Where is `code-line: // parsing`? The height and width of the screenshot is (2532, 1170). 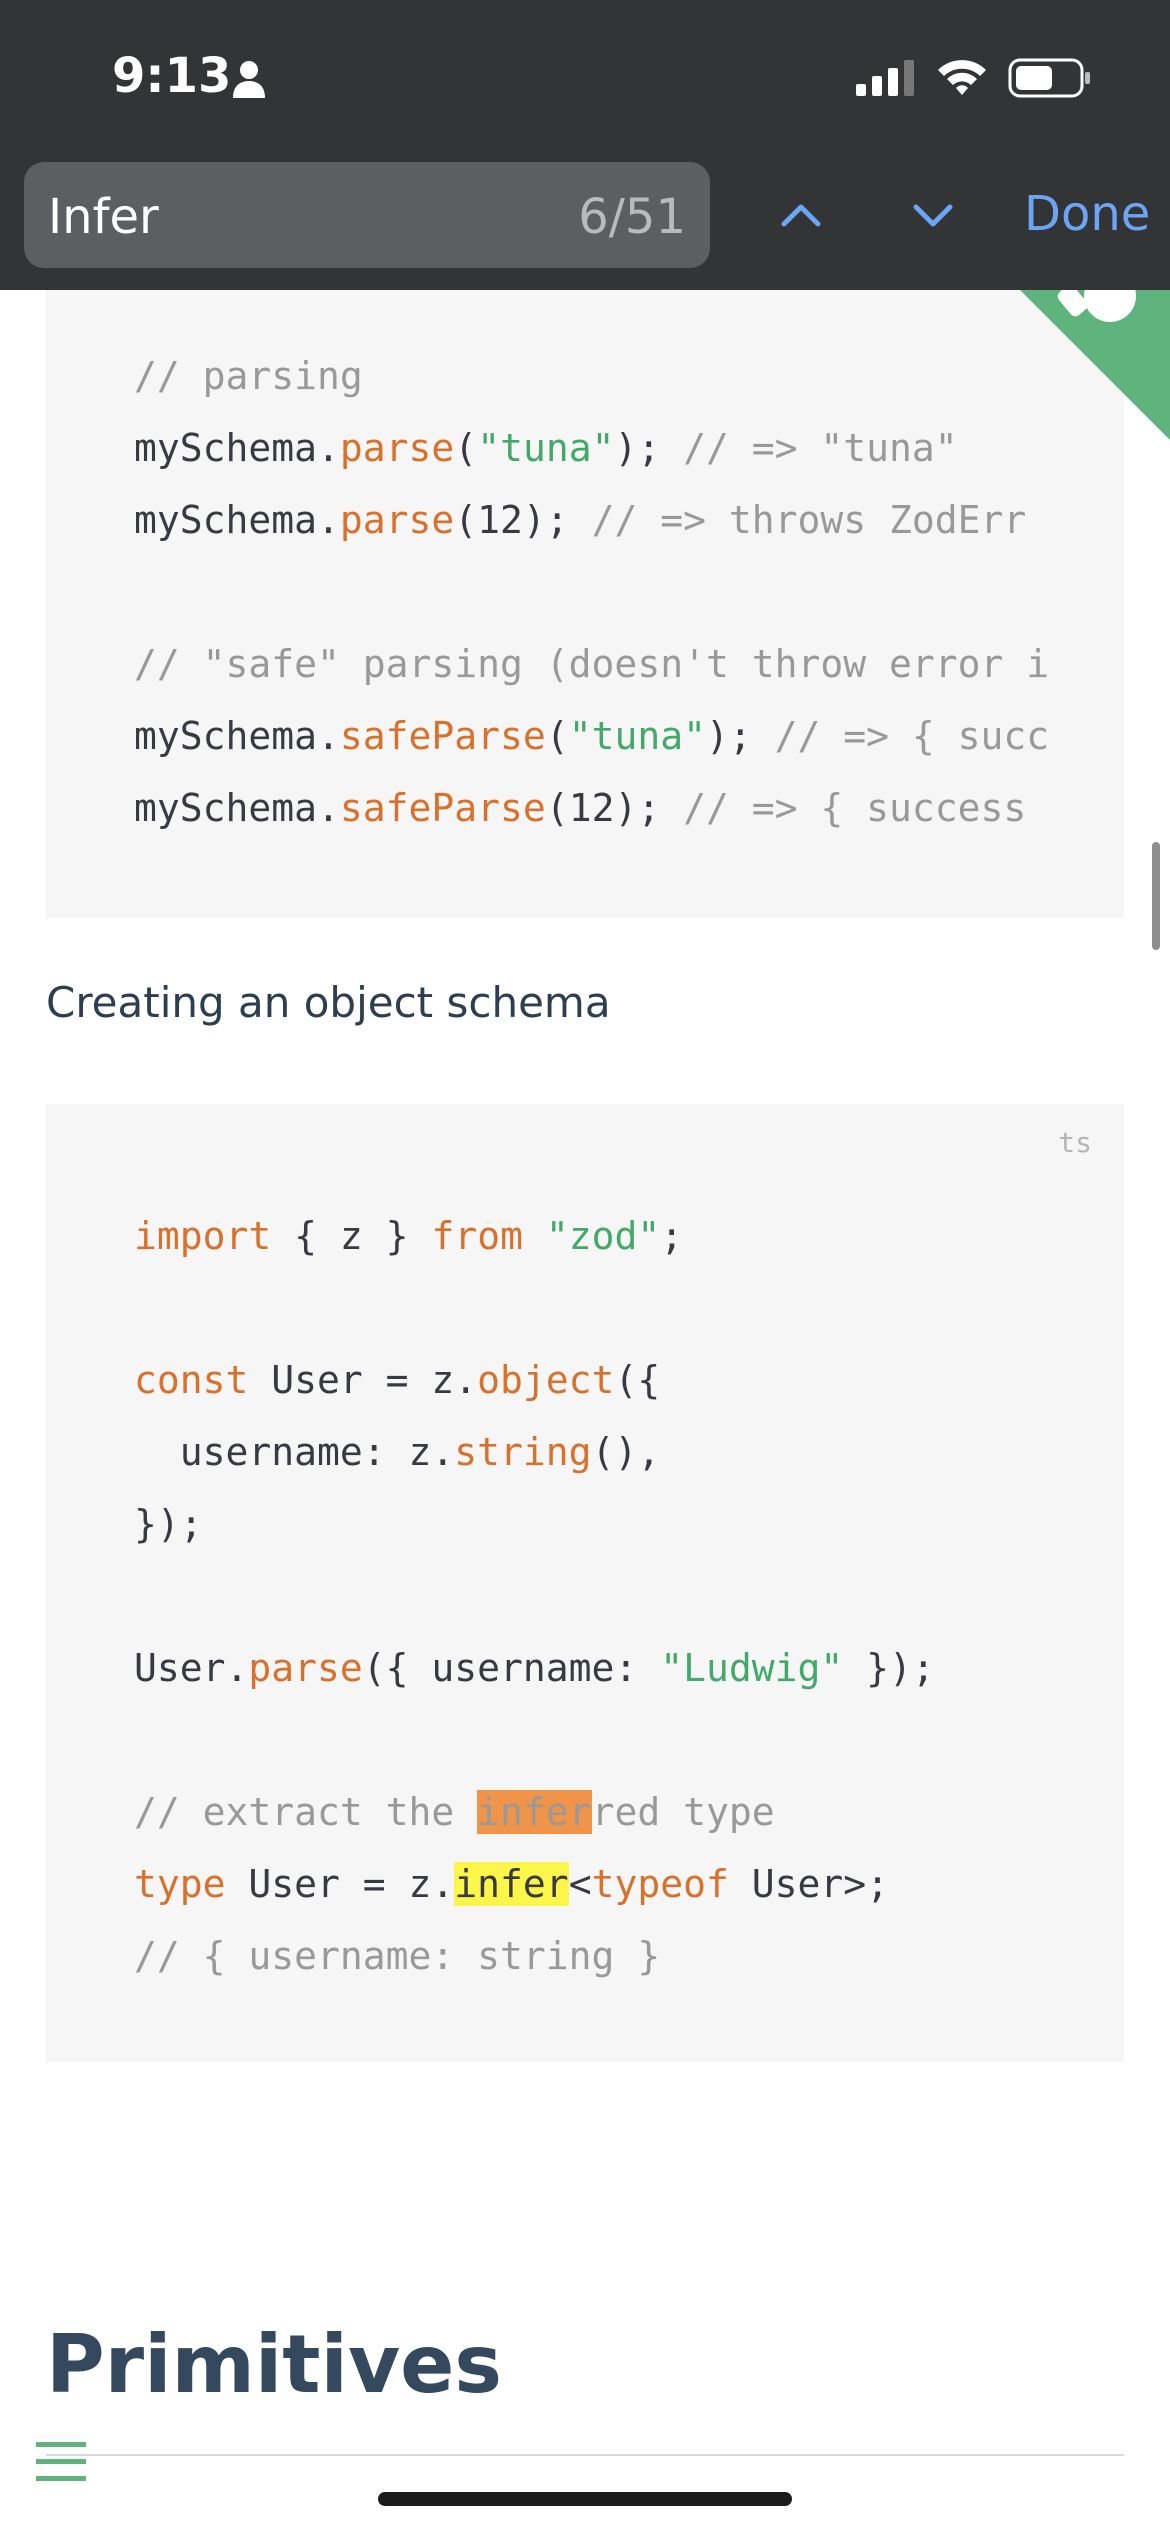 code-line: // parsing is located at coordinates (614, 376).